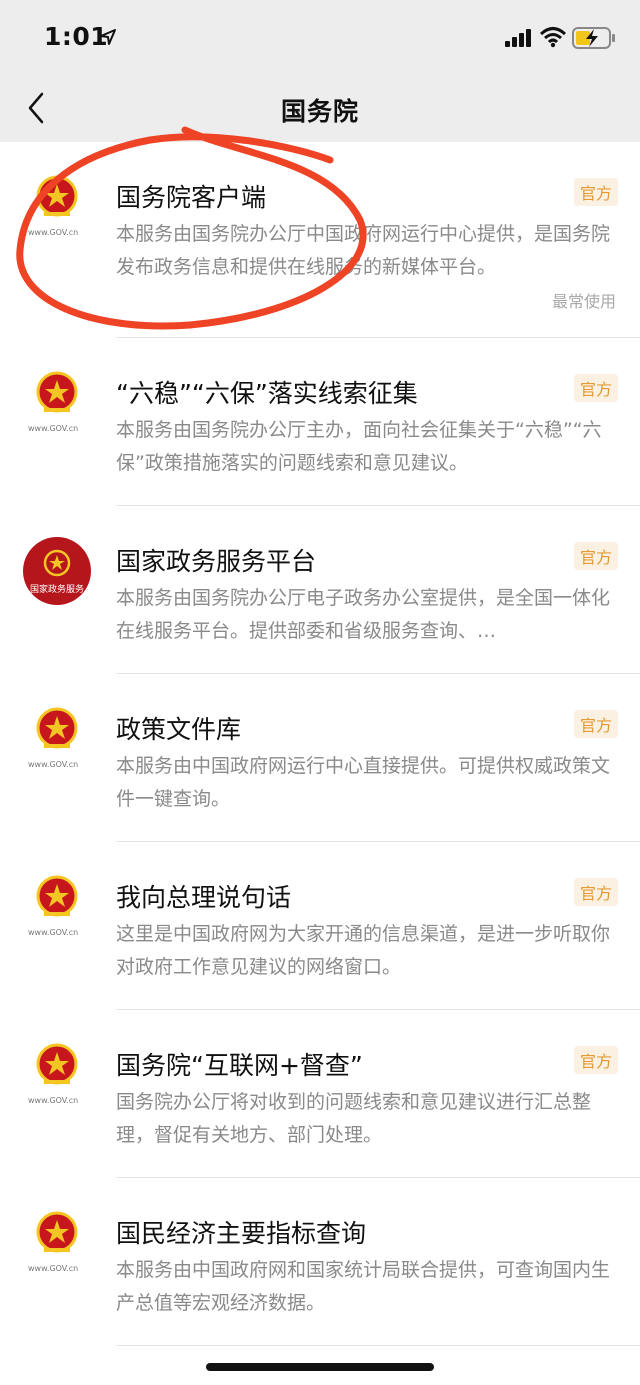 This screenshot has width=640, height=1385. Describe the element at coordinates (363, 1286) in the screenshot. I see `item-description: 本服务由中国政府网和国家统计局联合提供，可查询国内生产总值等宏观经济数据。` at that location.